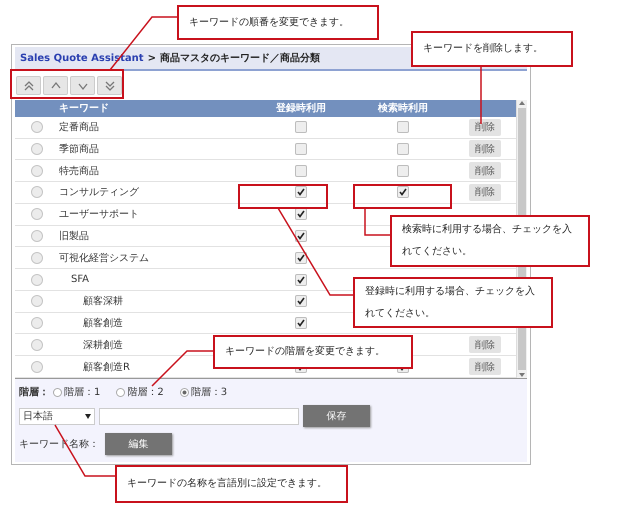  What do you see at coordinates (490, 241) in the screenshot?
I see `callout-tooltip: 検索時に利用する場合、チェックを入れてください。` at bounding box center [490, 241].